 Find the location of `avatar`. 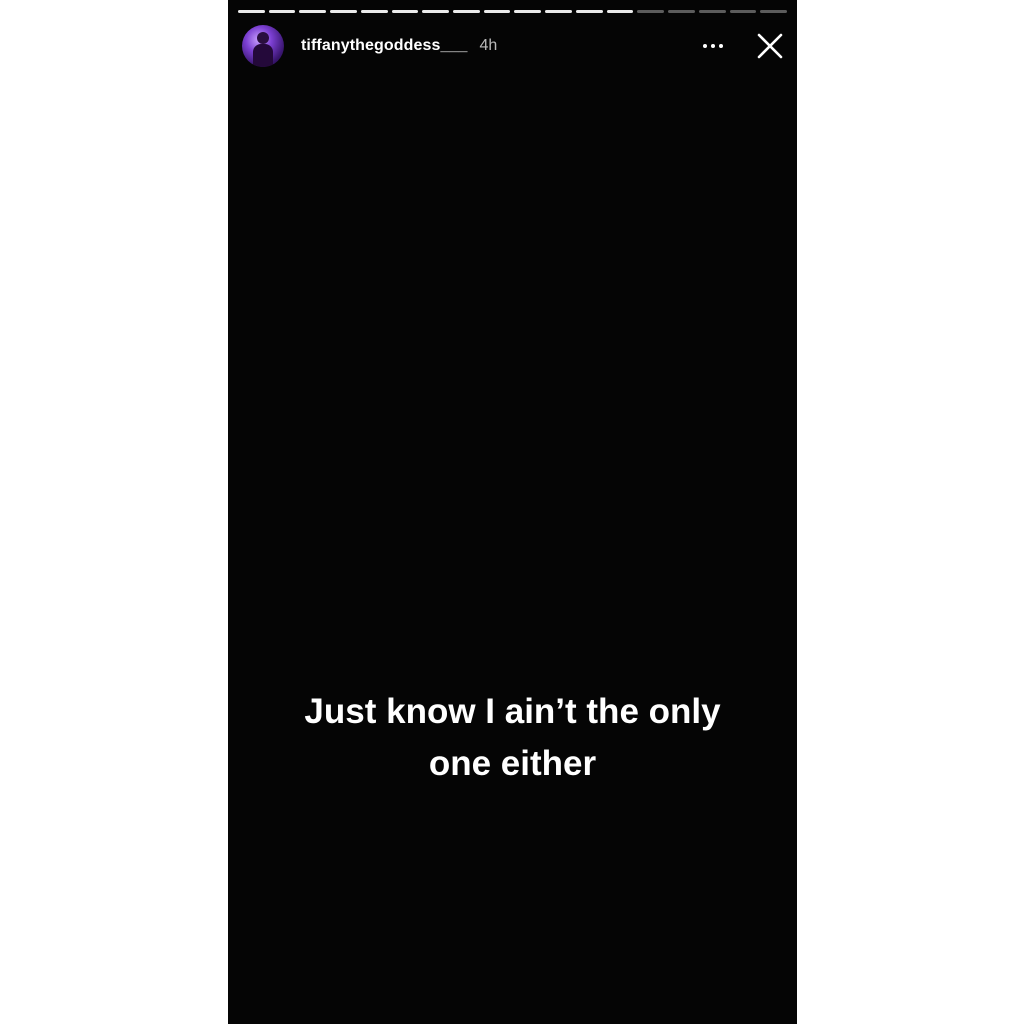

avatar is located at coordinates (263, 46).